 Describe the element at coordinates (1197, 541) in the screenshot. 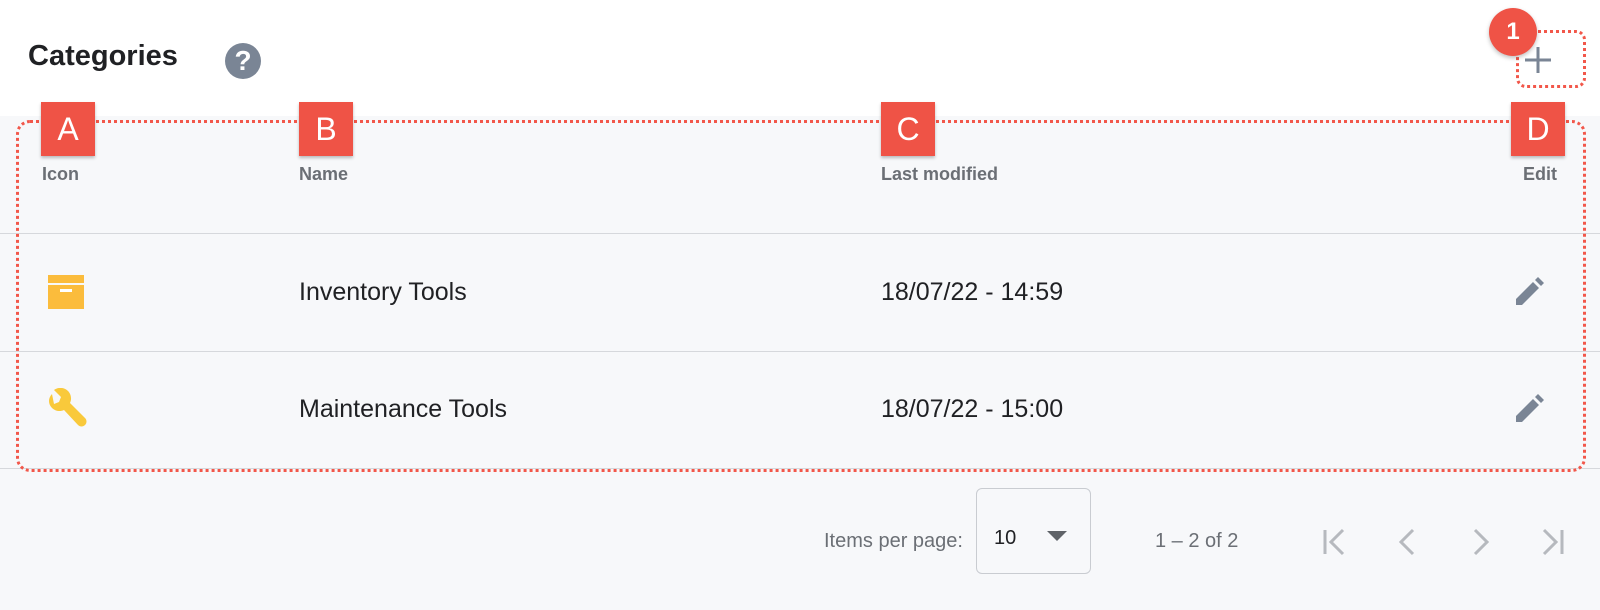

I see `page-range-label: 1 – 2 of 2` at that location.